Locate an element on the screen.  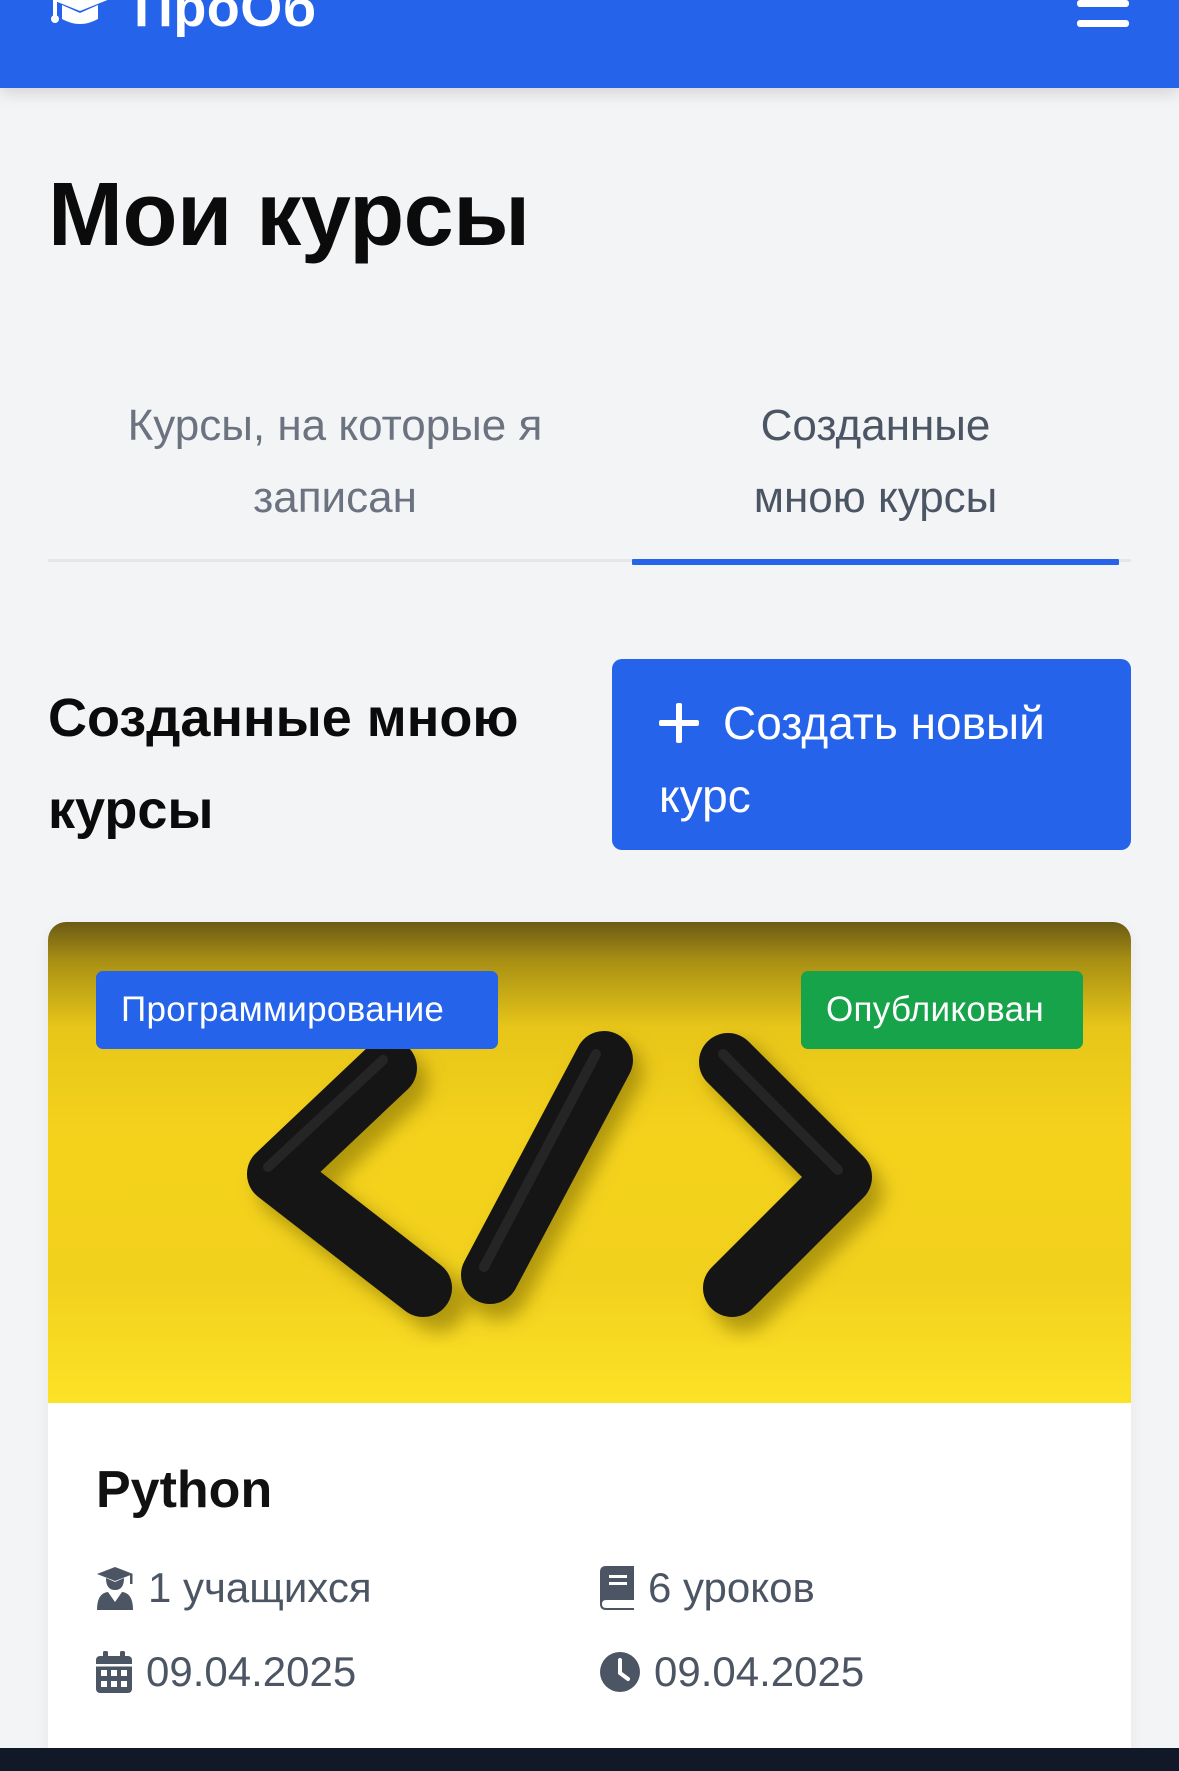
status-badge: Опубликован is located at coordinates (942, 1010).